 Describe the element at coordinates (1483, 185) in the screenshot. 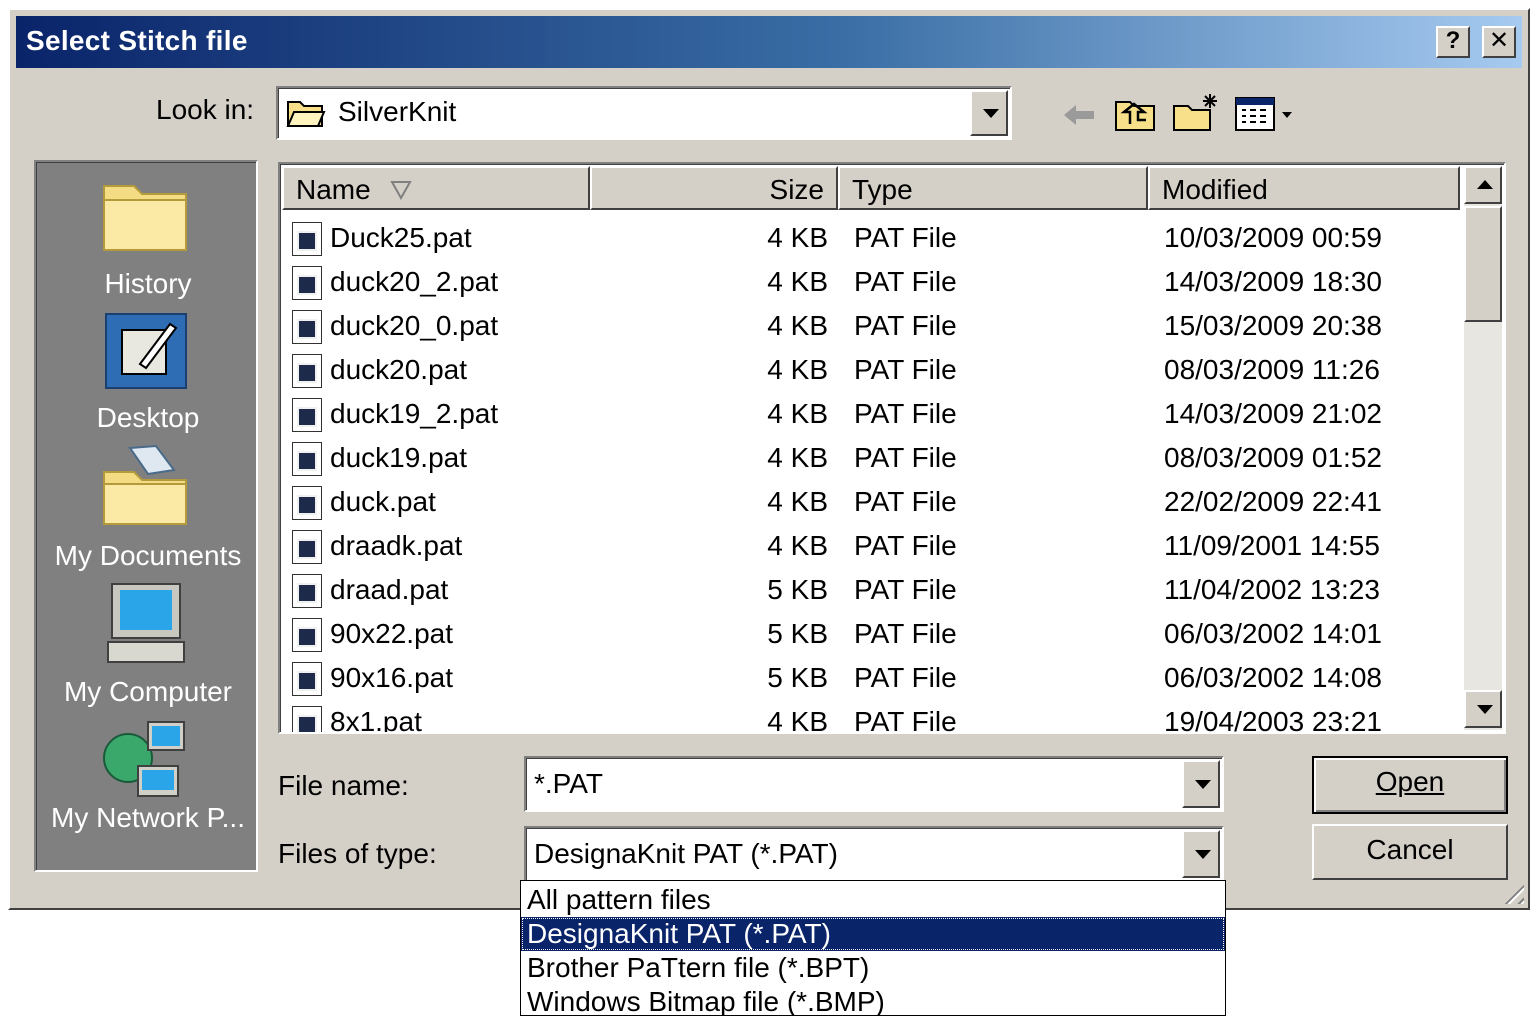

I see `scroll-up-button` at that location.